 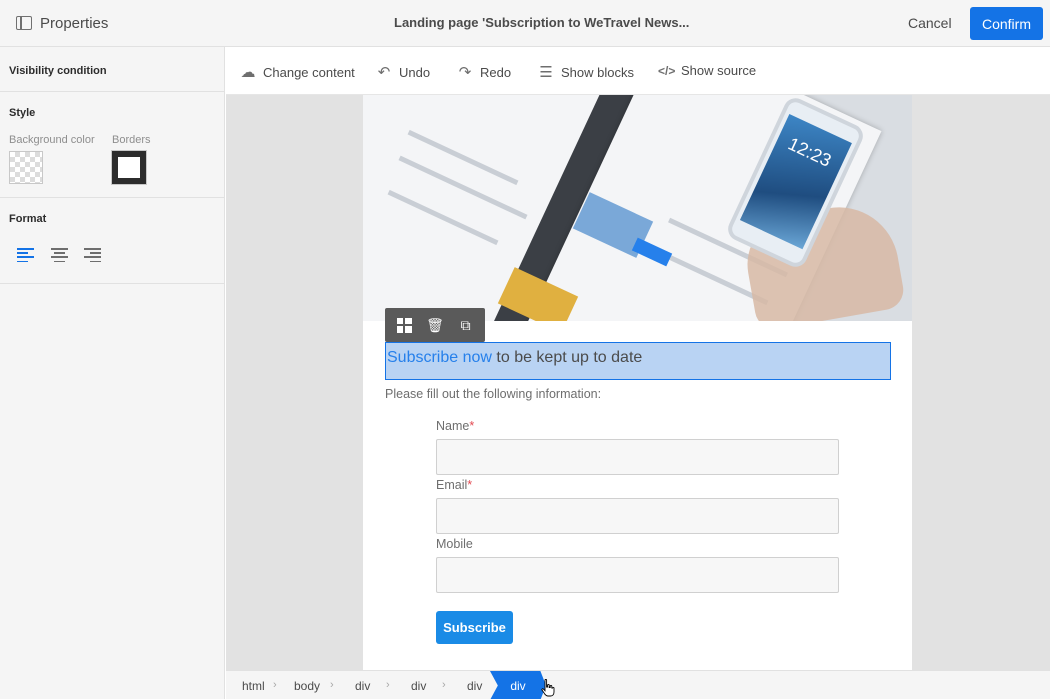 I want to click on hand-cursor-icon, so click(x=548, y=688).